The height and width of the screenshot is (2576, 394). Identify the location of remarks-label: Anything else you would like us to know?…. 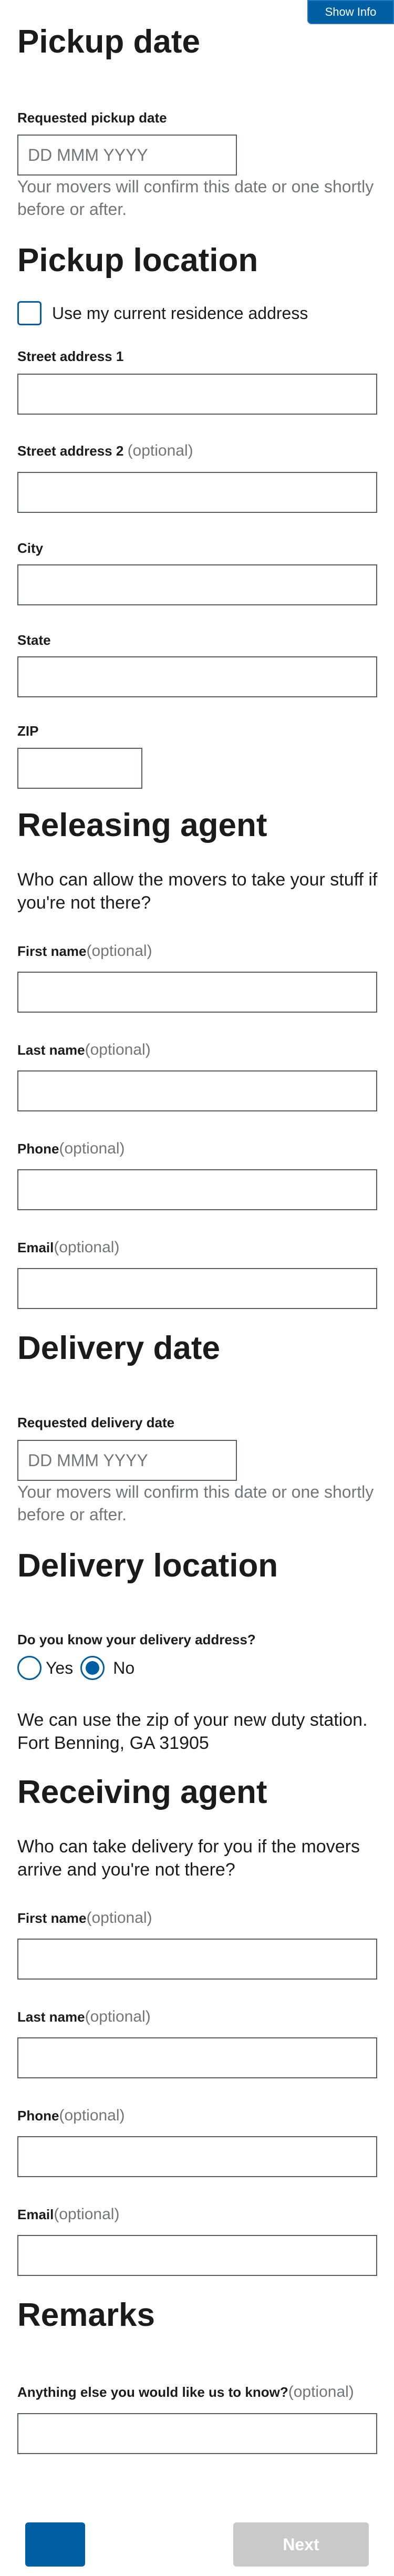
(185, 2392).